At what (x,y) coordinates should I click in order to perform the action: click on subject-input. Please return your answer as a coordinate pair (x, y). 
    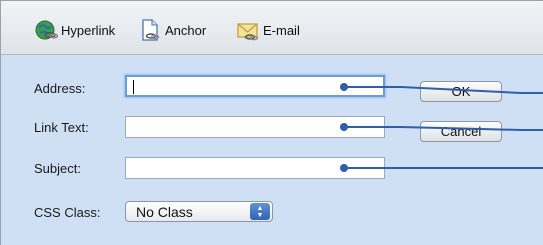
    Looking at the image, I should click on (255, 168).